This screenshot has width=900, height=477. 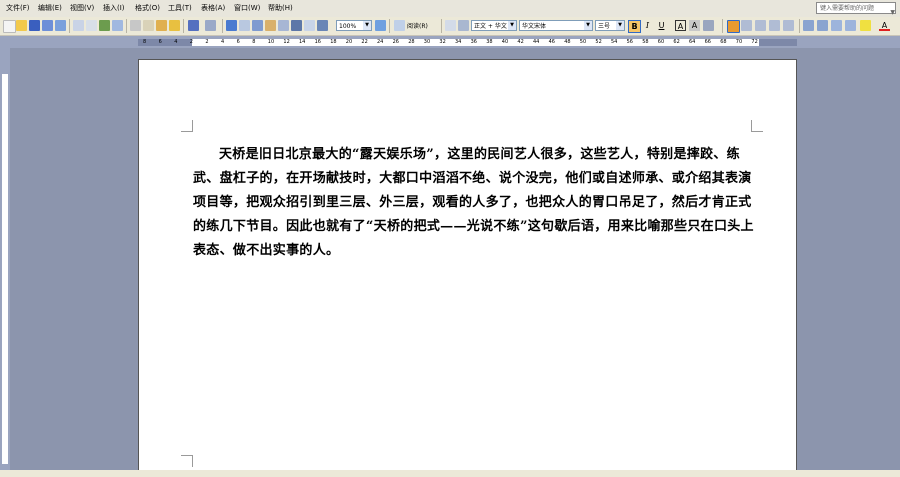 I want to click on read-mode-button: 阅读(R), so click(x=417, y=25).